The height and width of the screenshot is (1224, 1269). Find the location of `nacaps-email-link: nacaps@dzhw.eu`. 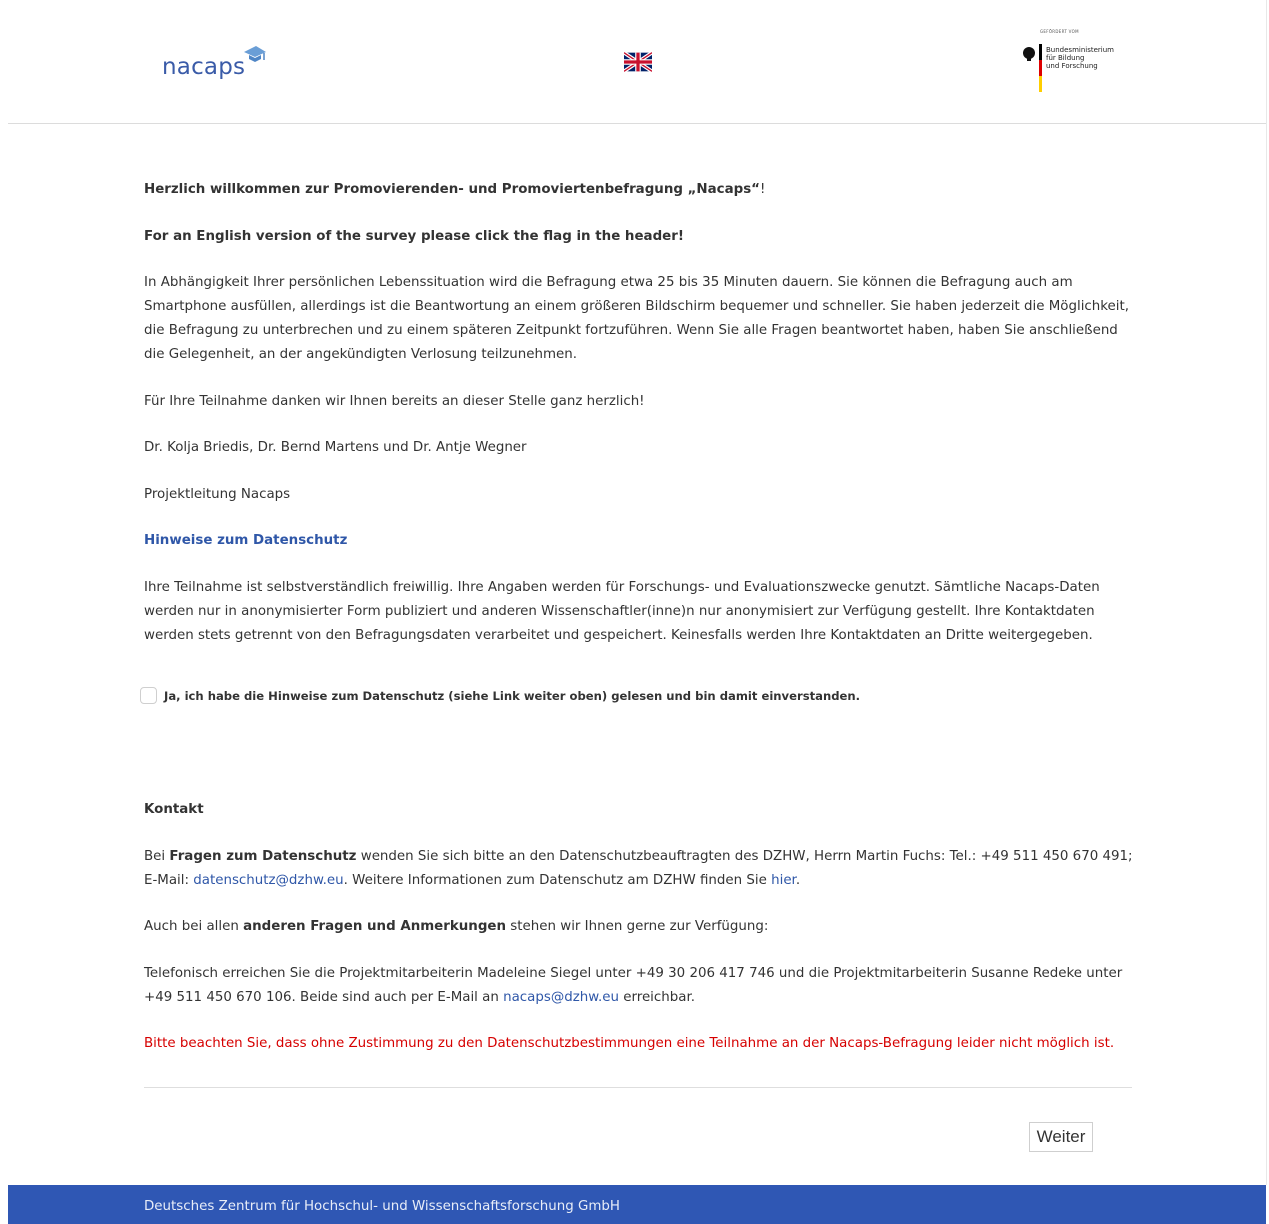

nacaps-email-link: nacaps@dzhw.eu is located at coordinates (561, 997).